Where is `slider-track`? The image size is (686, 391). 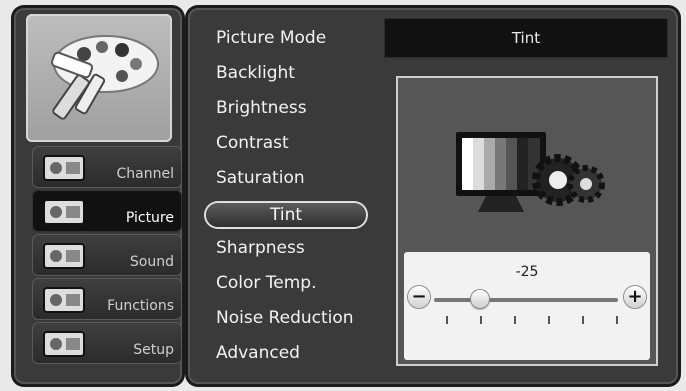 slider-track is located at coordinates (526, 300).